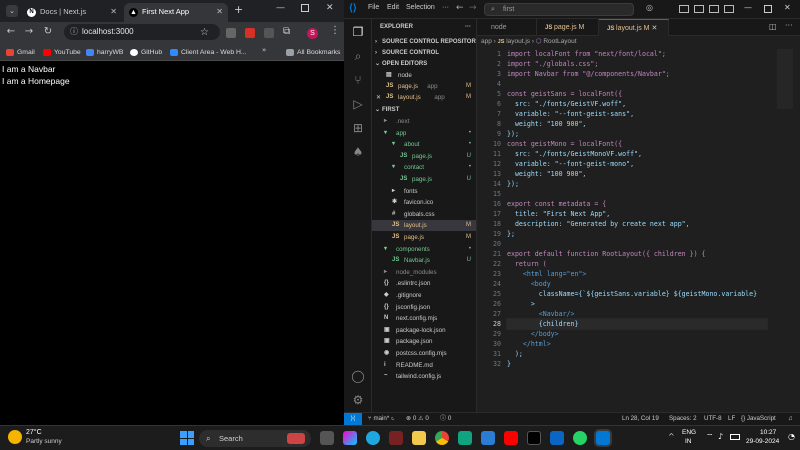  What do you see at coordinates (327, 438) in the screenshot?
I see `task-view-icon` at bounding box center [327, 438].